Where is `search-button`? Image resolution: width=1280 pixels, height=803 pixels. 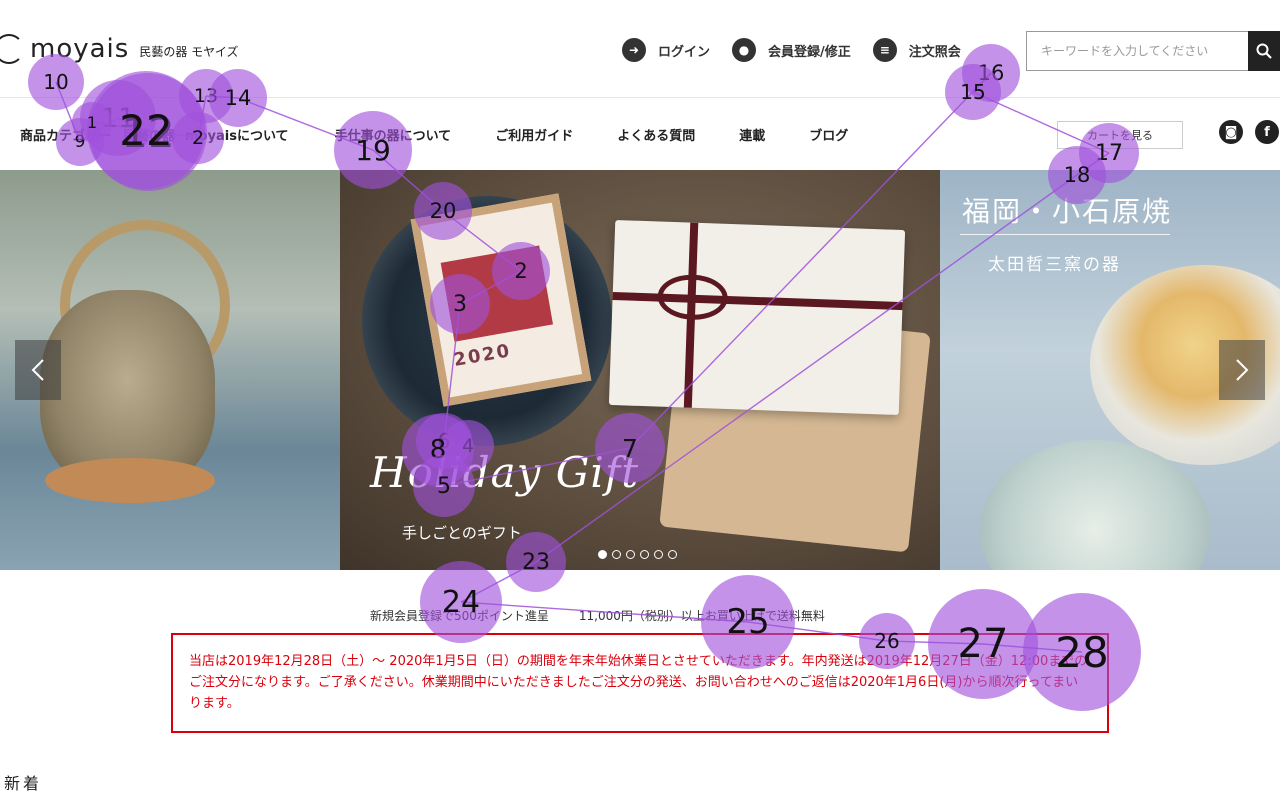 search-button is located at coordinates (1264, 51).